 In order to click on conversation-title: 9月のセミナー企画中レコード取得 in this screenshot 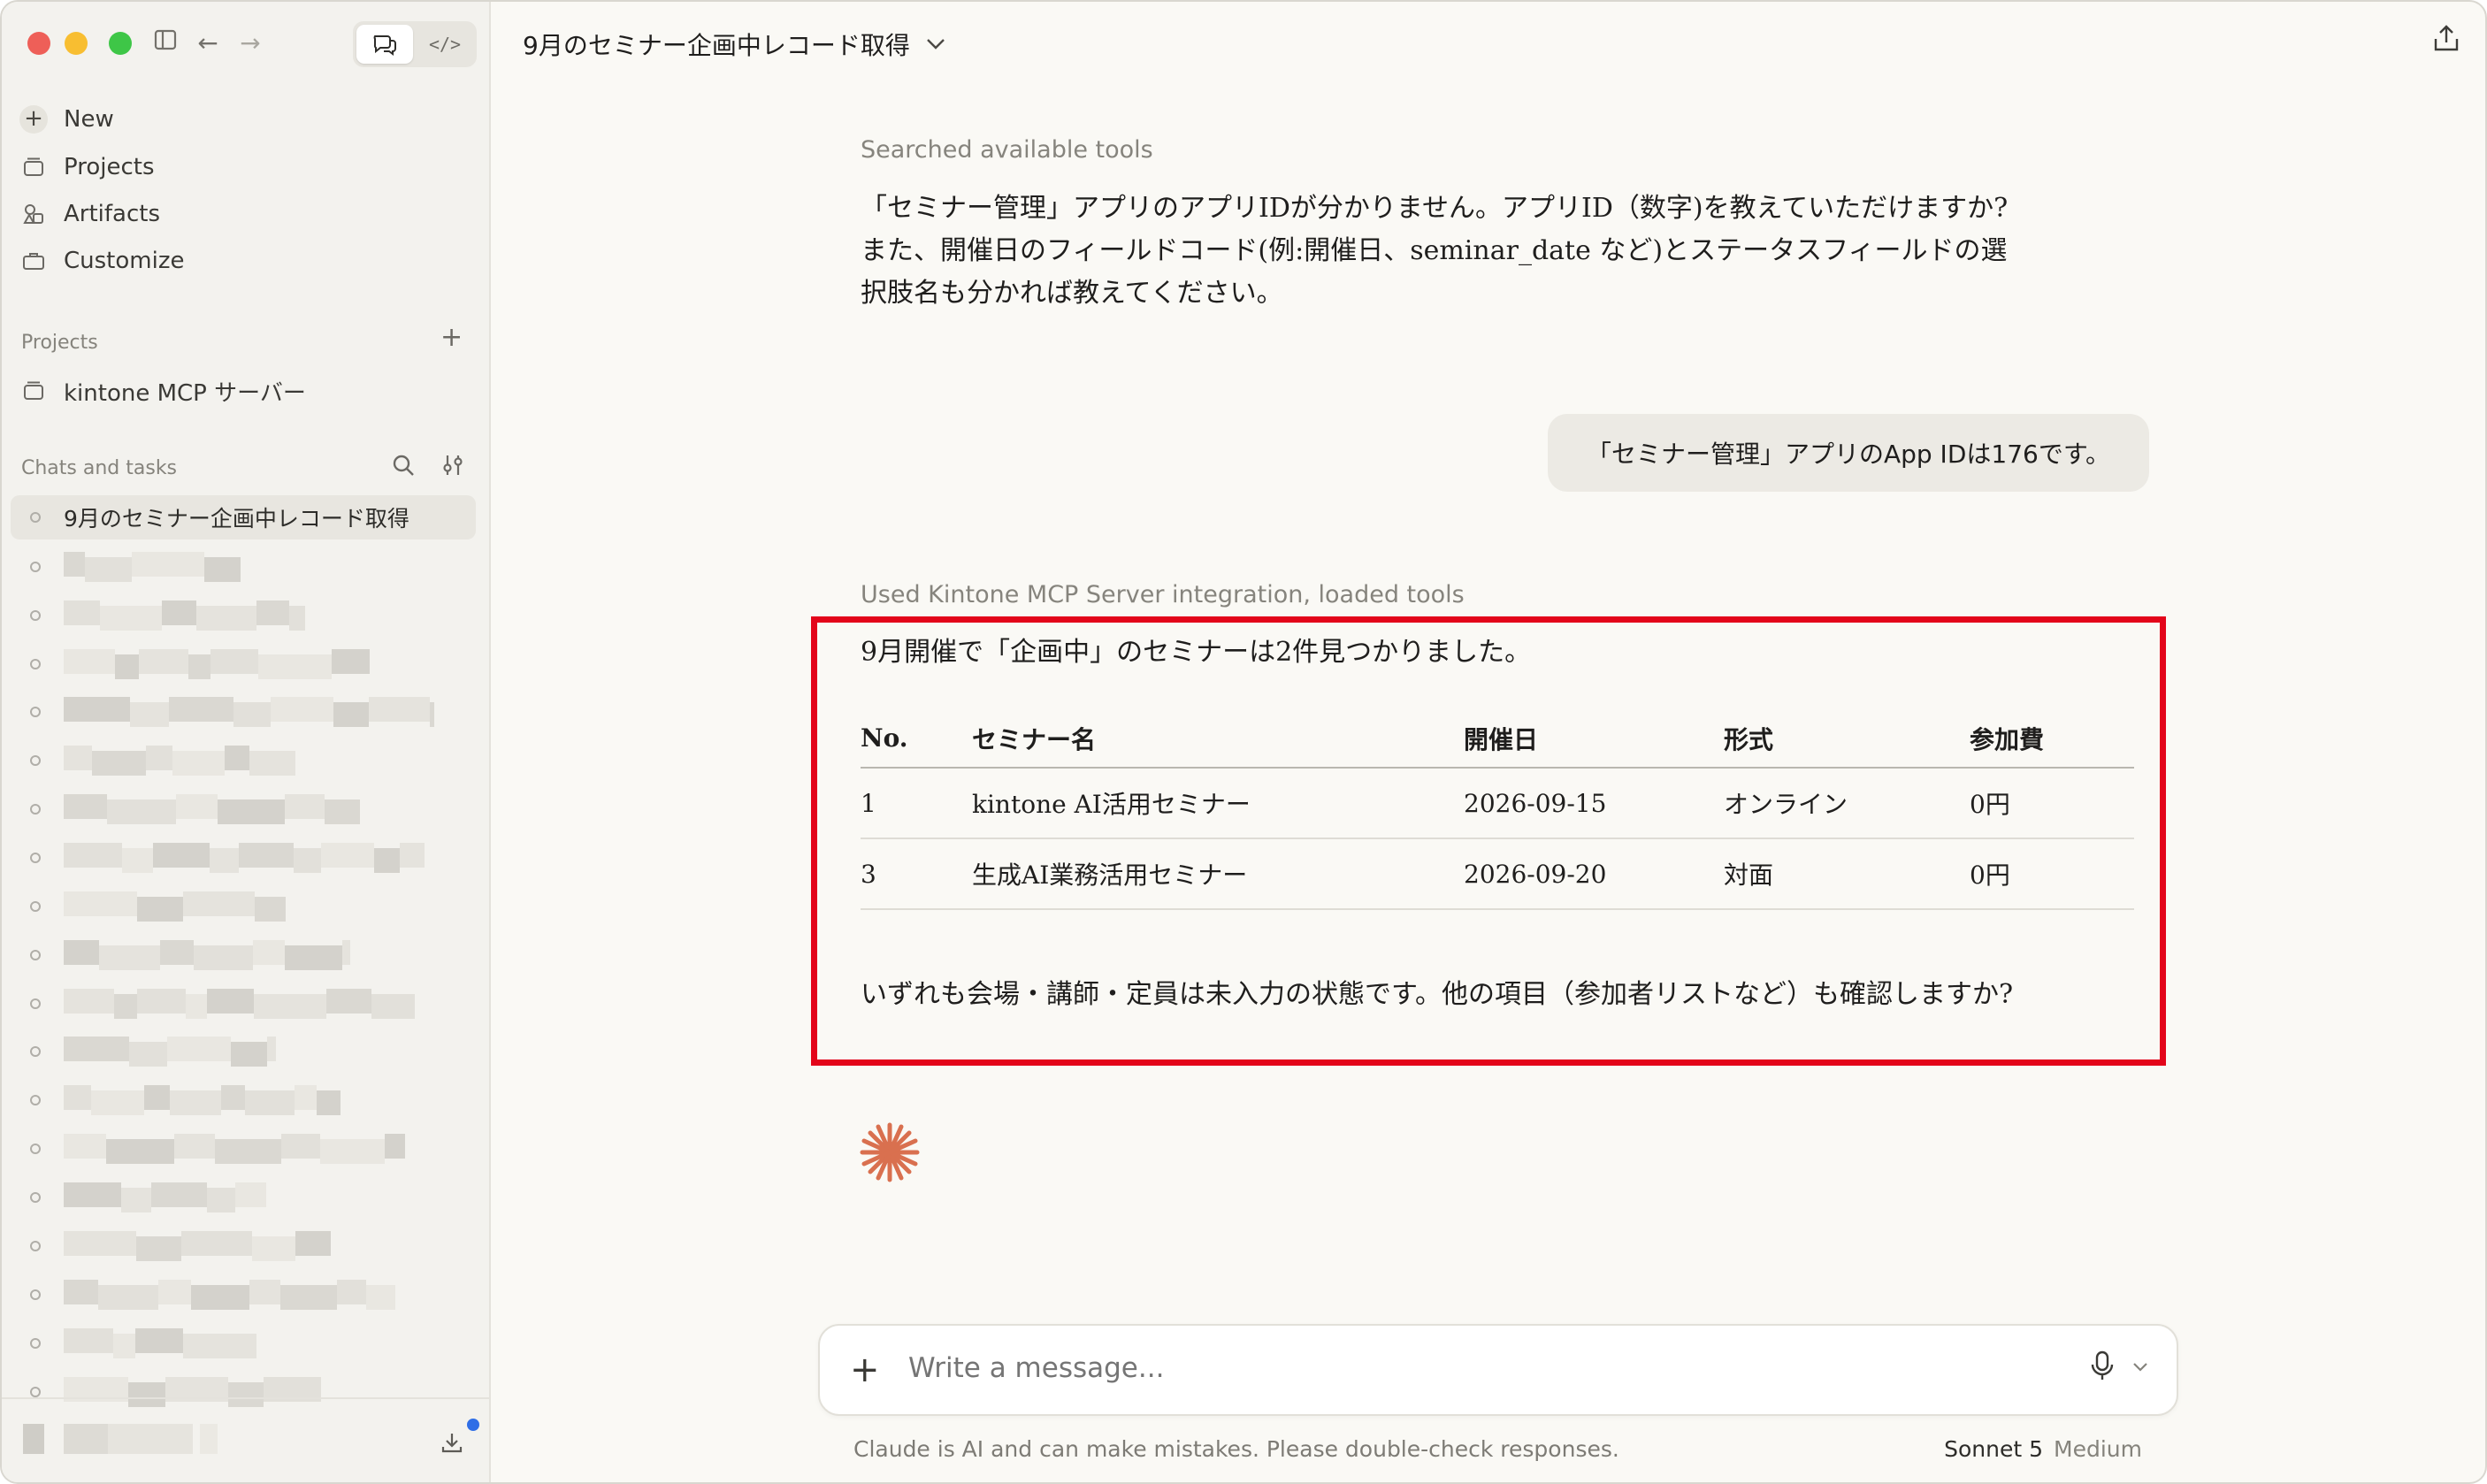, I will do `click(734, 44)`.